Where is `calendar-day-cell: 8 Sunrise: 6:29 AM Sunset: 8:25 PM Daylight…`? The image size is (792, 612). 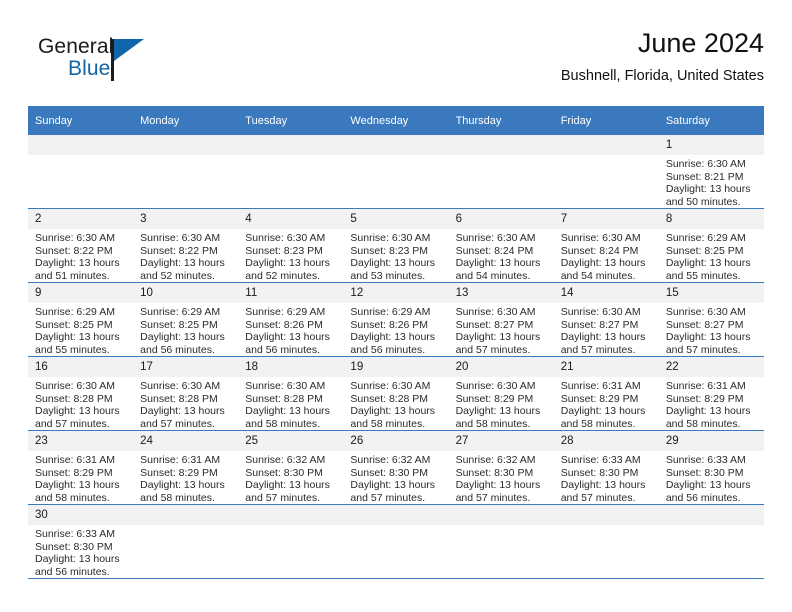 calendar-day-cell: 8 Sunrise: 6:29 AM Sunset: 8:25 PM Daylight… is located at coordinates (711, 245).